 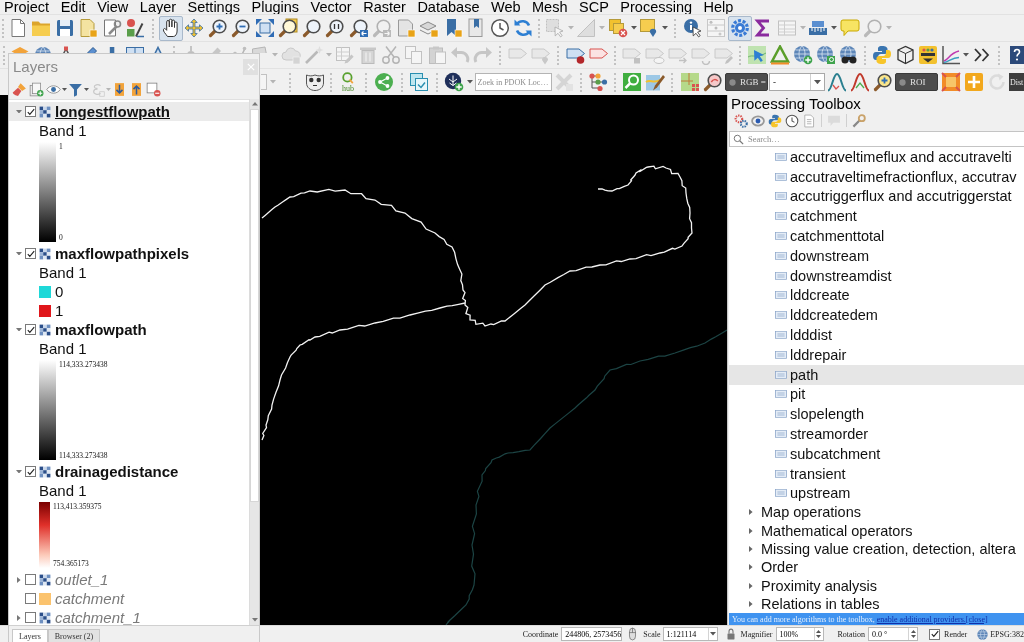 What do you see at coordinates (631, 82) in the screenshot?
I see `search-icon` at bounding box center [631, 82].